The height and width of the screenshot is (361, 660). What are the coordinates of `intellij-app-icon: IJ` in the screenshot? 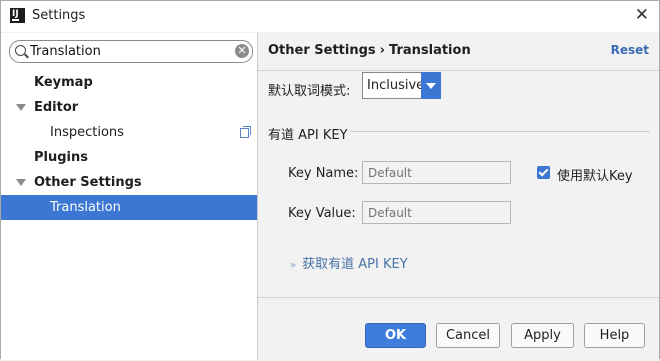 It's located at (17, 15).